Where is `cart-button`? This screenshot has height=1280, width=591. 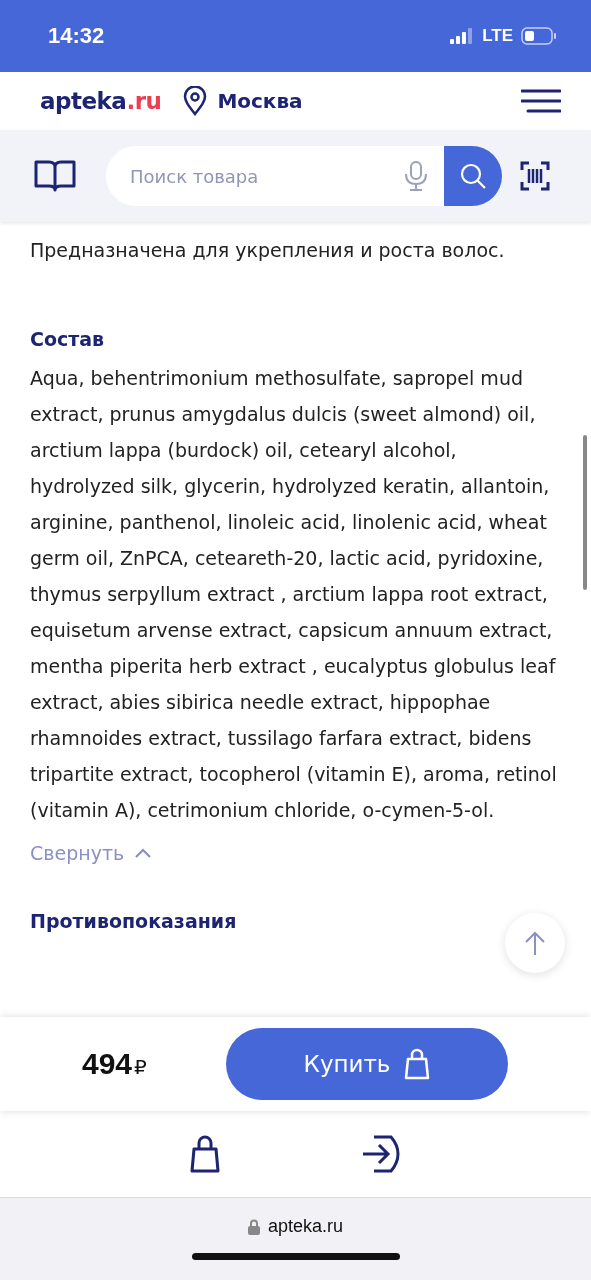
cart-button is located at coordinates (205, 1154).